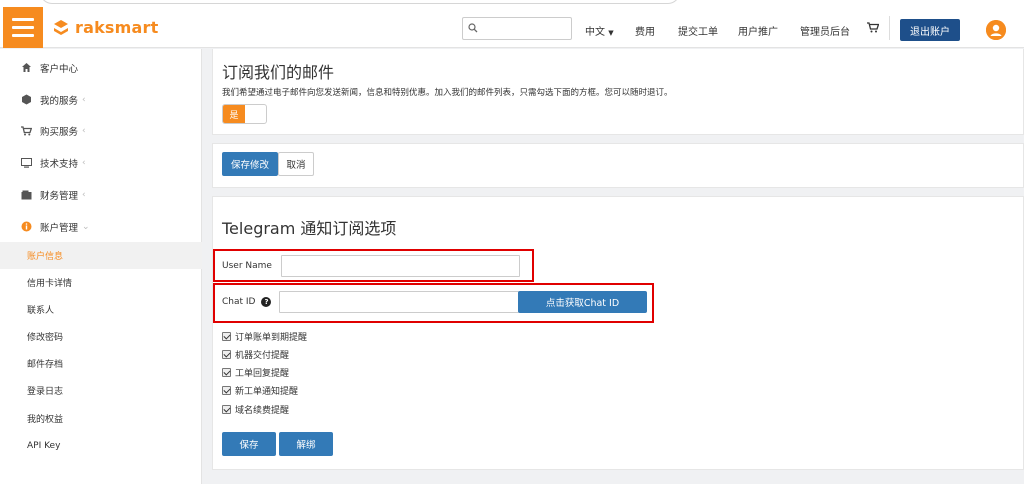 Image resolution: width=1024 pixels, height=484 pixels. I want to click on option-row: 新工单通知提醒, so click(260, 390).